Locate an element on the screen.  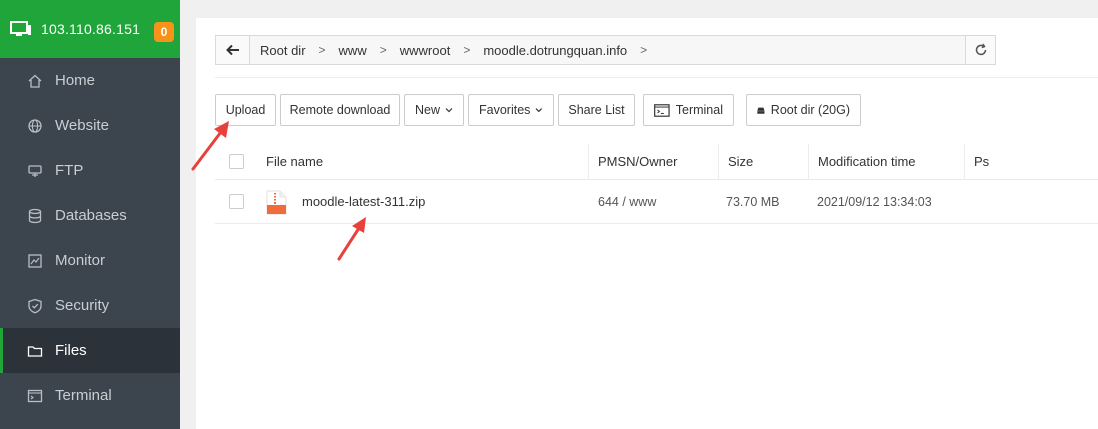
back-button is located at coordinates (233, 50).